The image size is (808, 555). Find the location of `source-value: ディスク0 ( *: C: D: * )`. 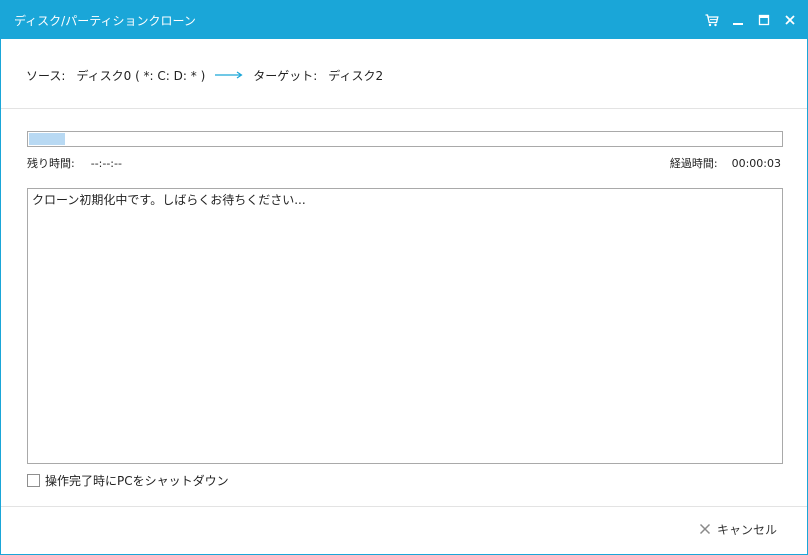

source-value: ディスク0 ( *: C: D: * ) is located at coordinates (141, 75).